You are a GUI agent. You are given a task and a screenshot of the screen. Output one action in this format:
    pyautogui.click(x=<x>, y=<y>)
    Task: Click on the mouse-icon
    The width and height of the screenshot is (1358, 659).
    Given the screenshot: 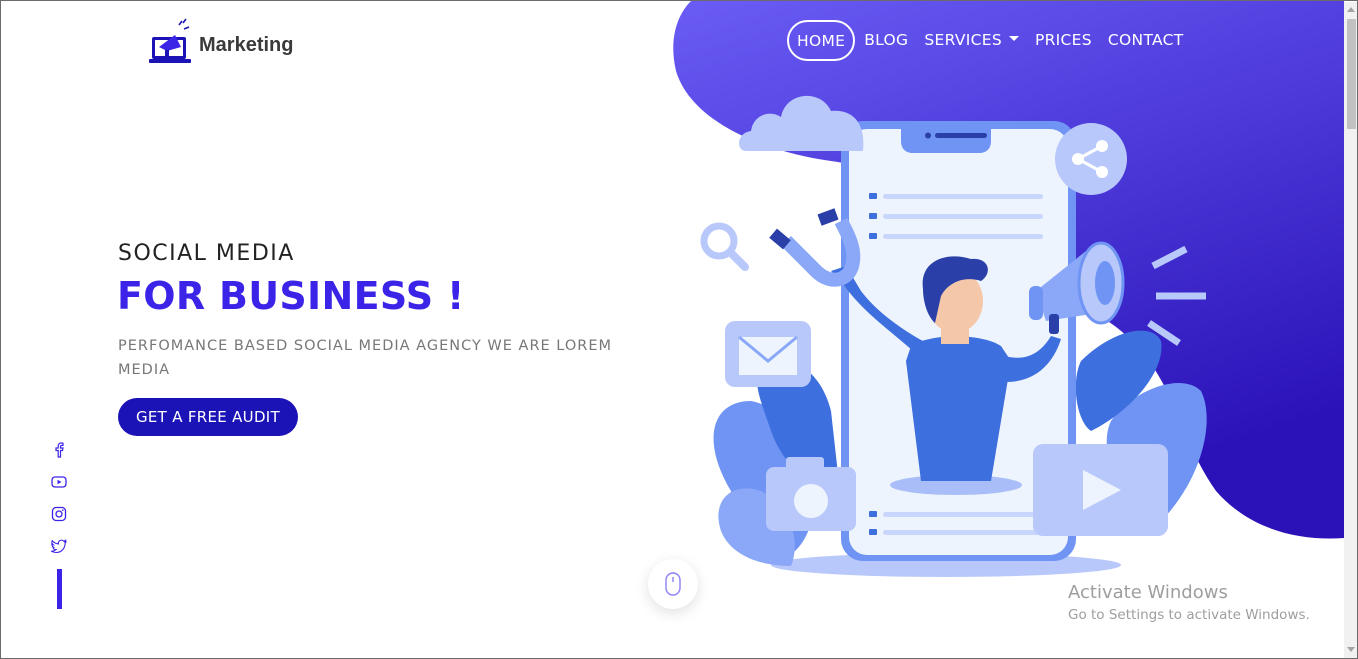 What is the action you would take?
    pyautogui.click(x=673, y=584)
    